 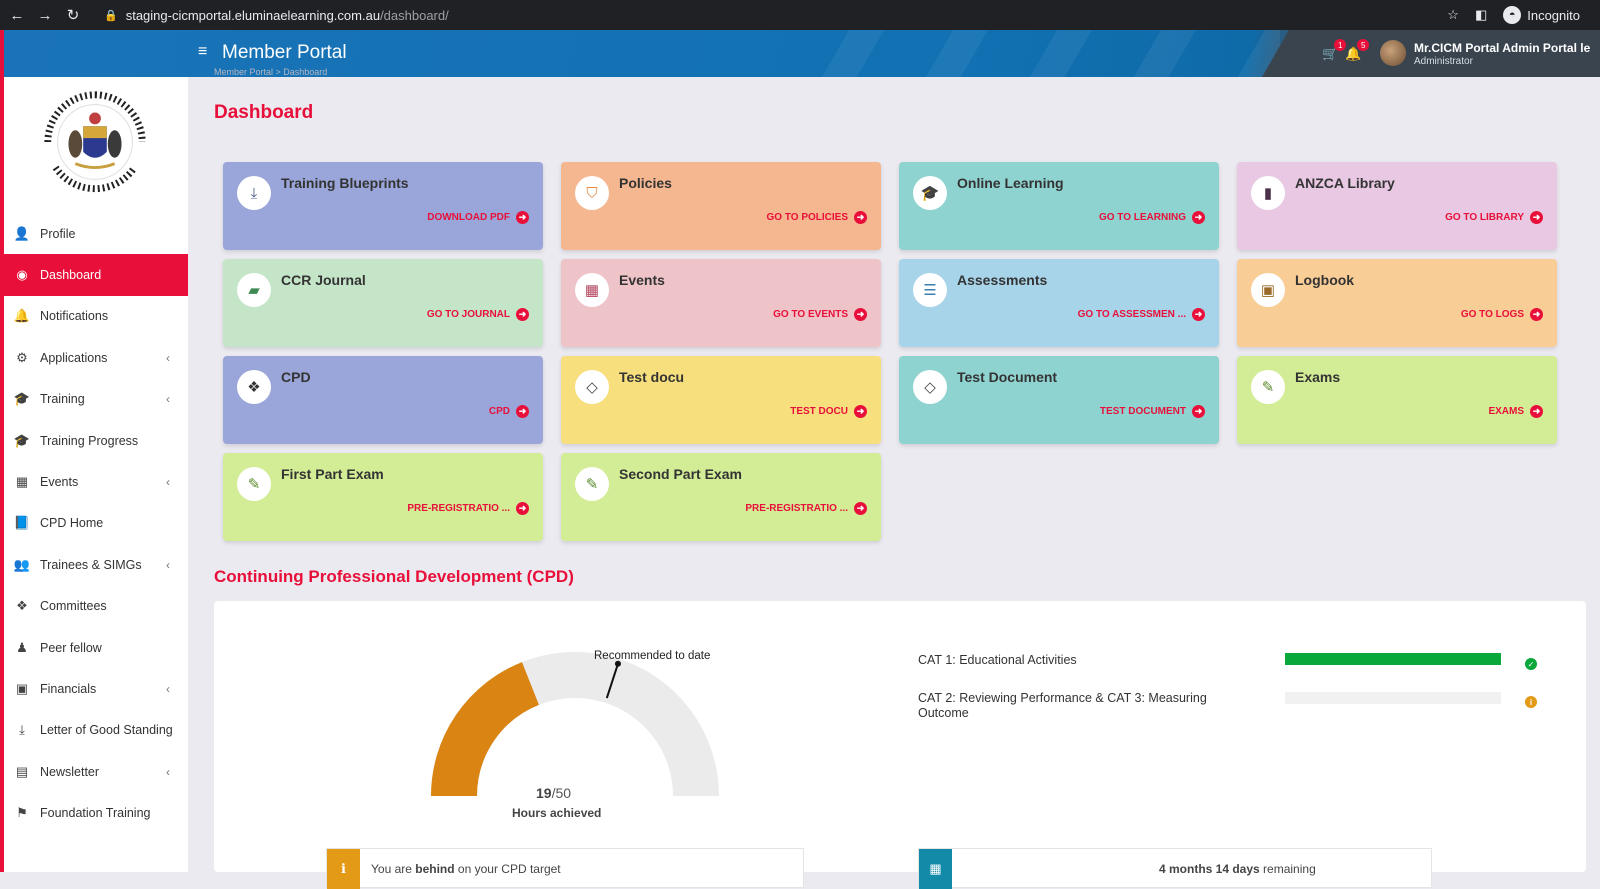 What do you see at coordinates (96, 730) in the screenshot?
I see `sidebar-item-letter-good-standing: ⤓ Letter of Good Standing` at bounding box center [96, 730].